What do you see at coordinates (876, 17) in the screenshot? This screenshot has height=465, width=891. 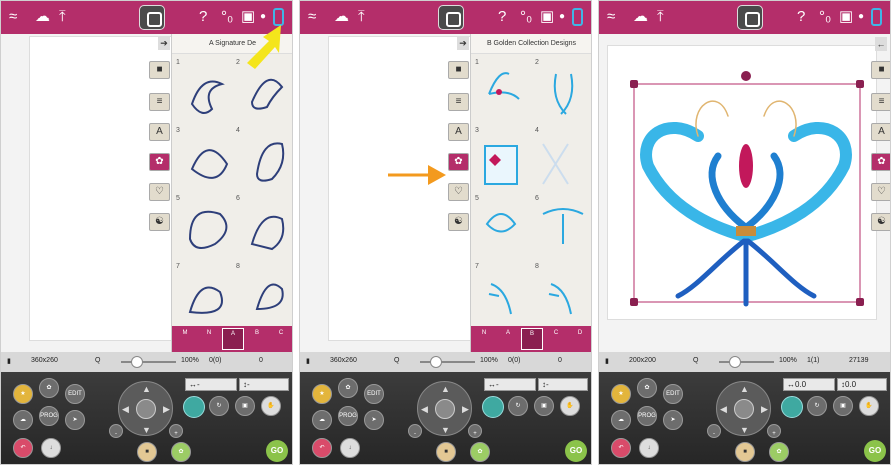 I see `device-icon` at bounding box center [876, 17].